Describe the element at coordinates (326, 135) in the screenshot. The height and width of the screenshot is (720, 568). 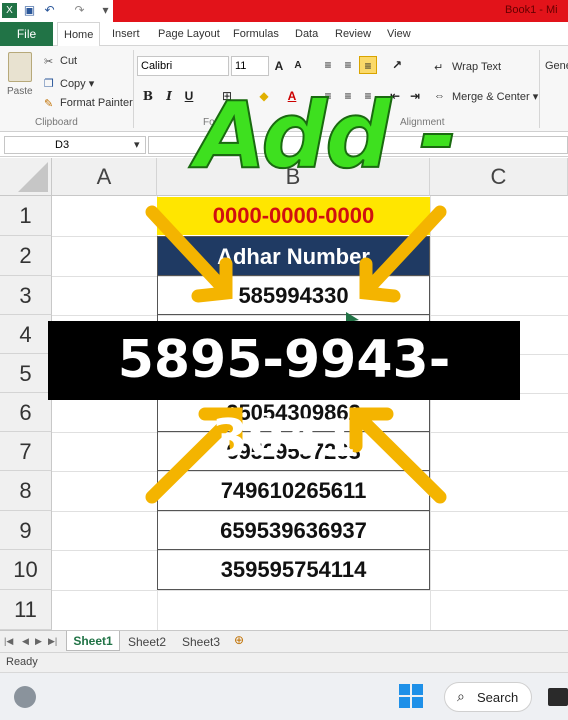
I see `overlay-headline: Add -` at that location.